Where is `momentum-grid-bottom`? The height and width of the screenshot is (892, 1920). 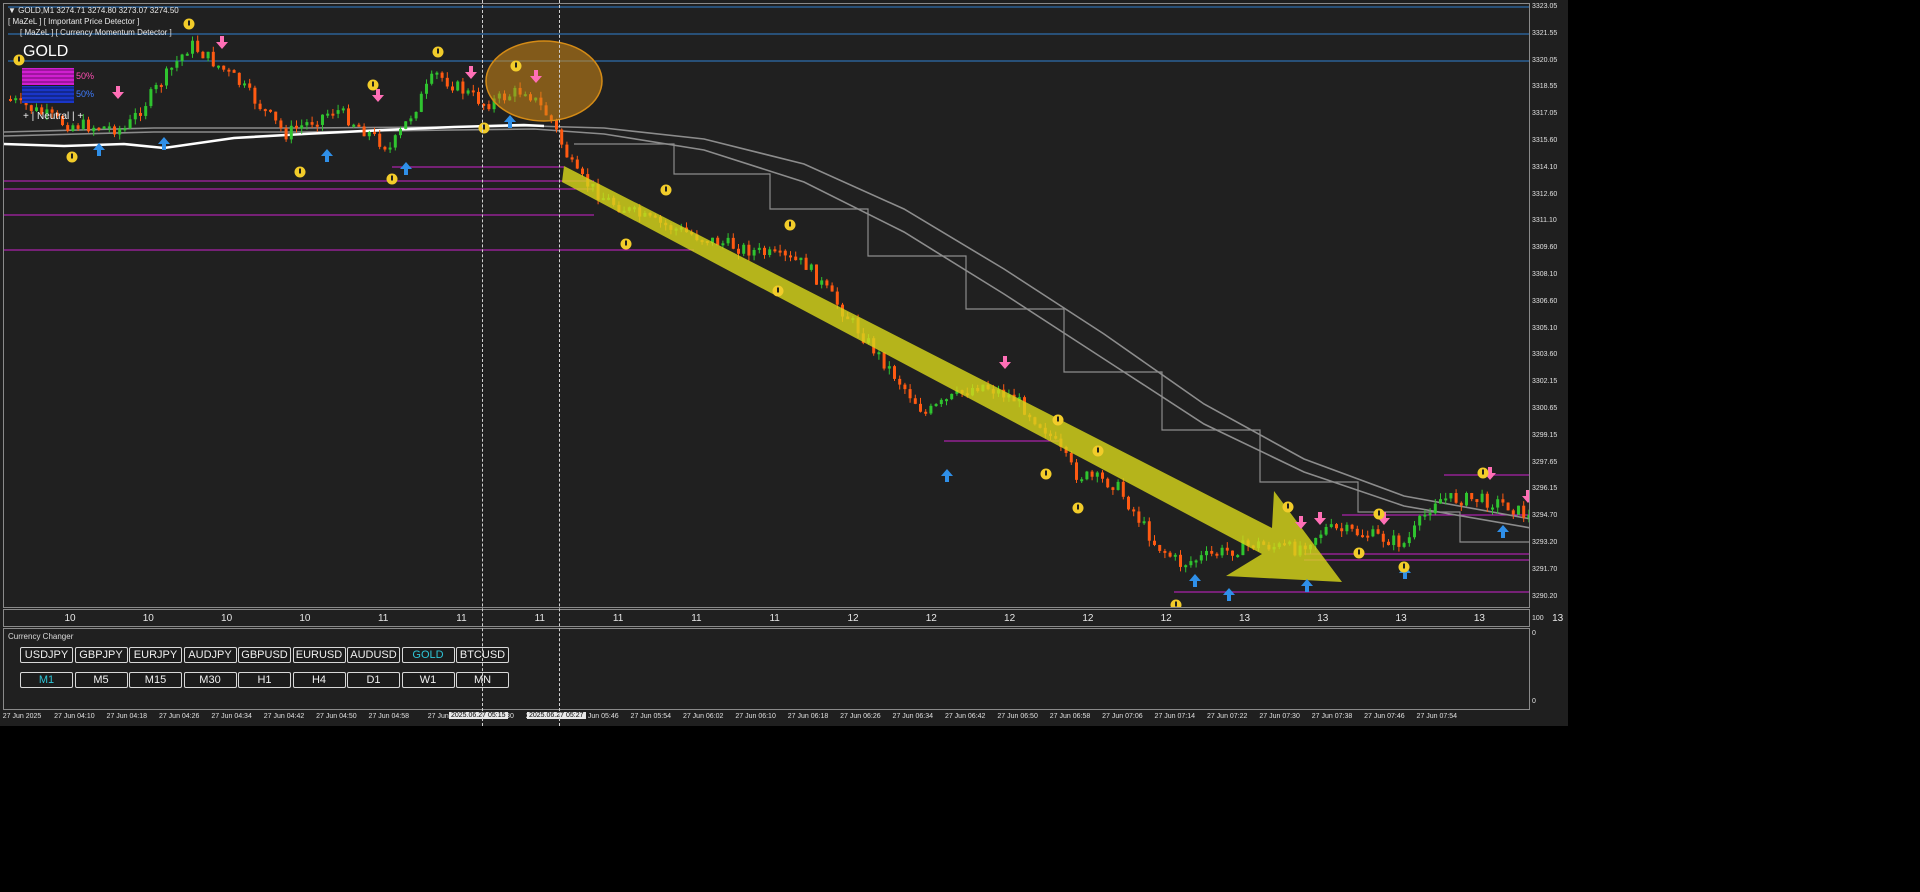
momentum-grid-bottom is located at coordinates (48, 94).